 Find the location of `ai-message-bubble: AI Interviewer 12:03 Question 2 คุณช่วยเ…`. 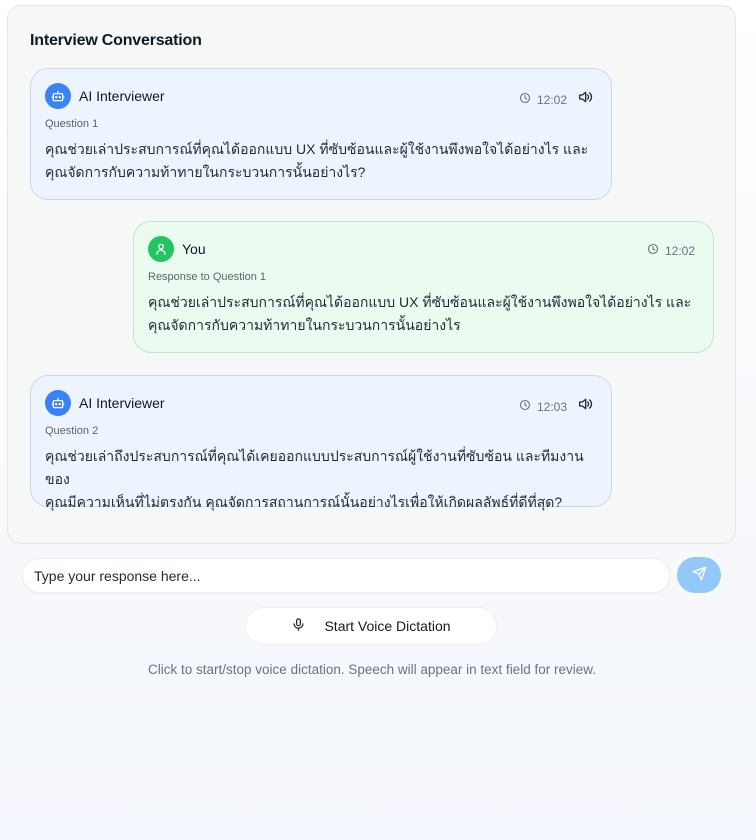

ai-message-bubble: AI Interviewer 12:03 Question 2 คุณช่วยเ… is located at coordinates (321, 442).